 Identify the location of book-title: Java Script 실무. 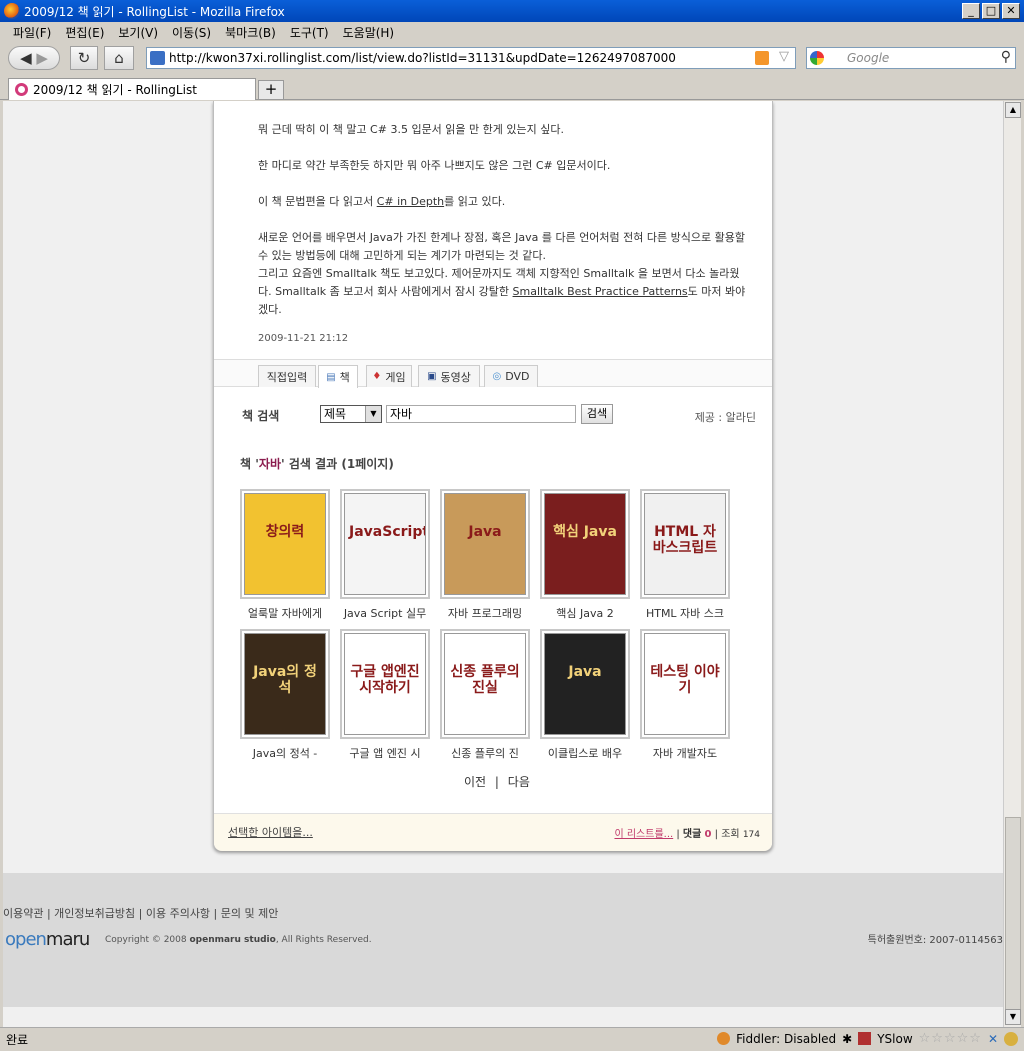
(385, 613).